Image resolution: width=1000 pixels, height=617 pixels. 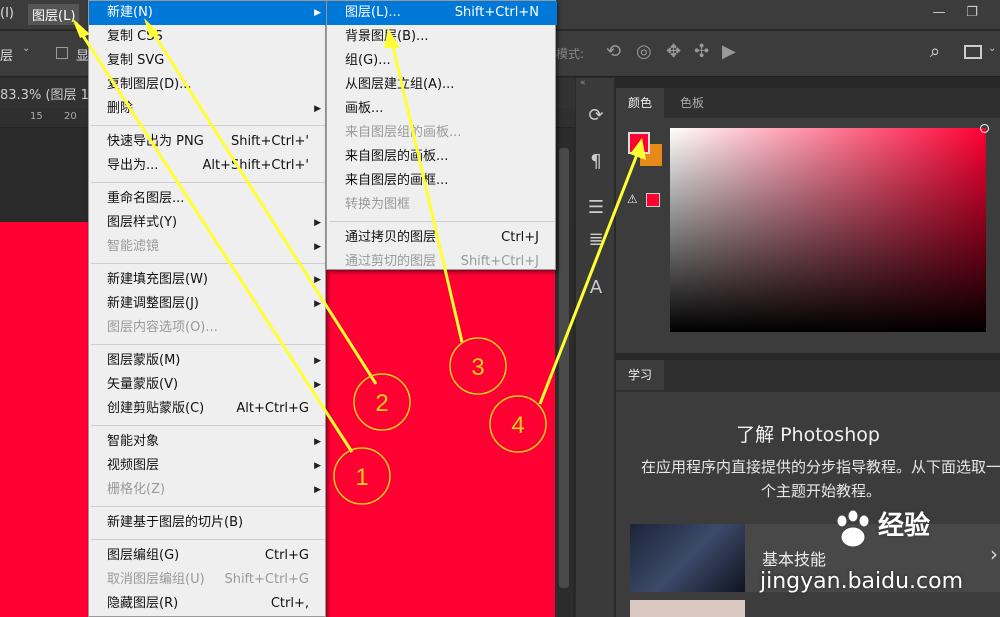 What do you see at coordinates (973, 52) in the screenshot?
I see `workspace-icon` at bounding box center [973, 52].